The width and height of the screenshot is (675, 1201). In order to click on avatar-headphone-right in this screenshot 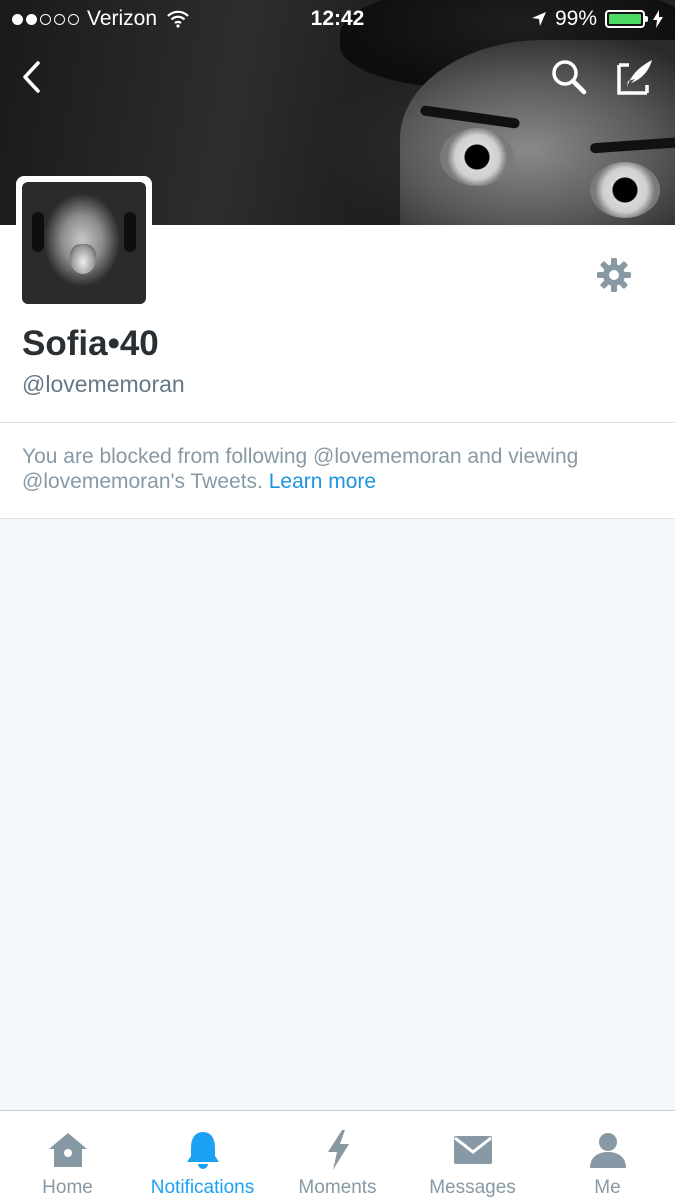, I will do `click(130, 232)`.